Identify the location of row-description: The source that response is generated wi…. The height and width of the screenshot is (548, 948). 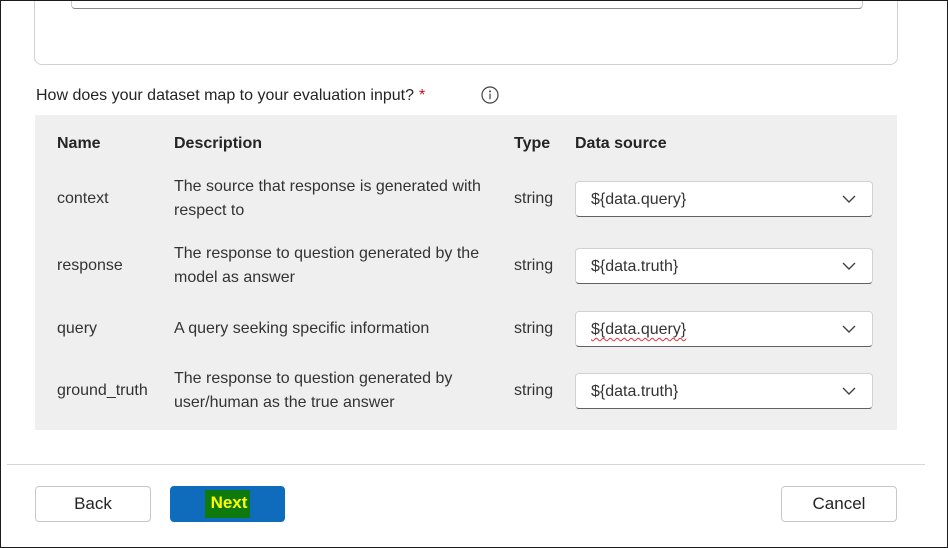
(327, 198).